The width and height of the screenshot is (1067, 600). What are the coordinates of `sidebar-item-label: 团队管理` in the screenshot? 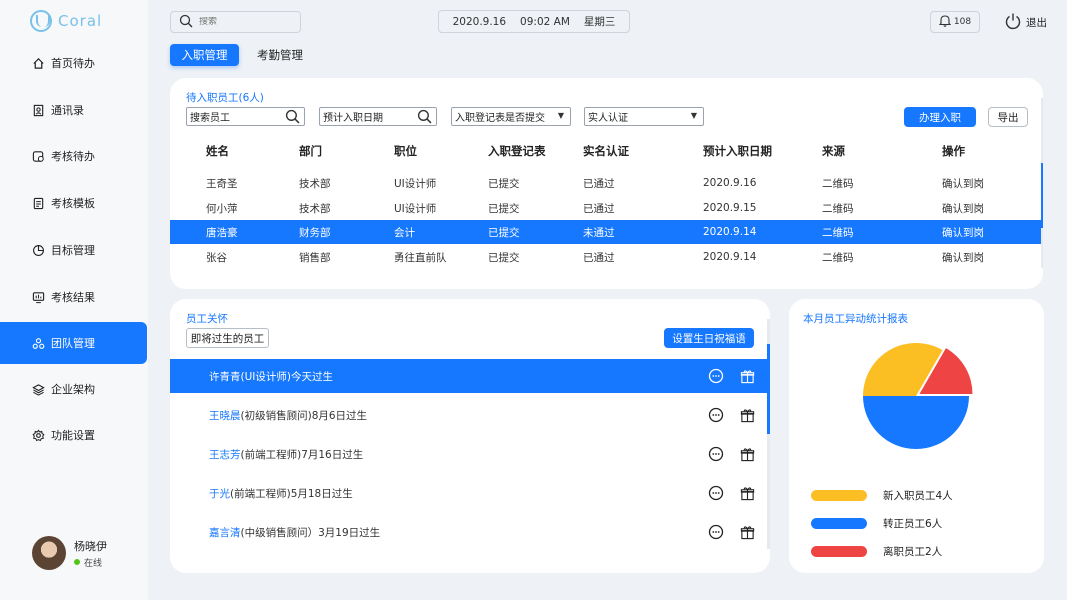 It's located at (73, 343).